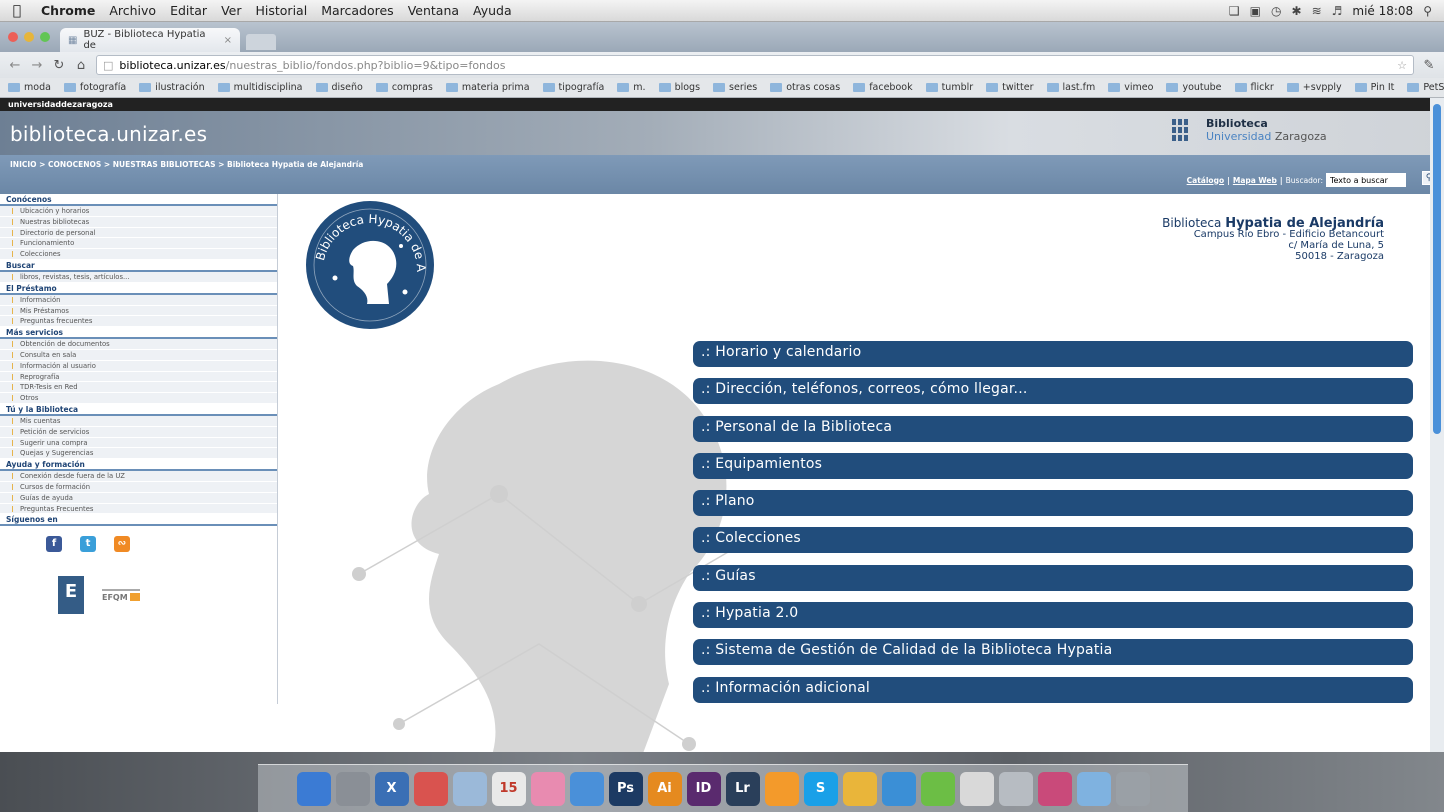 The image size is (1444, 812). I want to click on menu-equipamientos-button: .: Equipamientos, so click(1053, 465).